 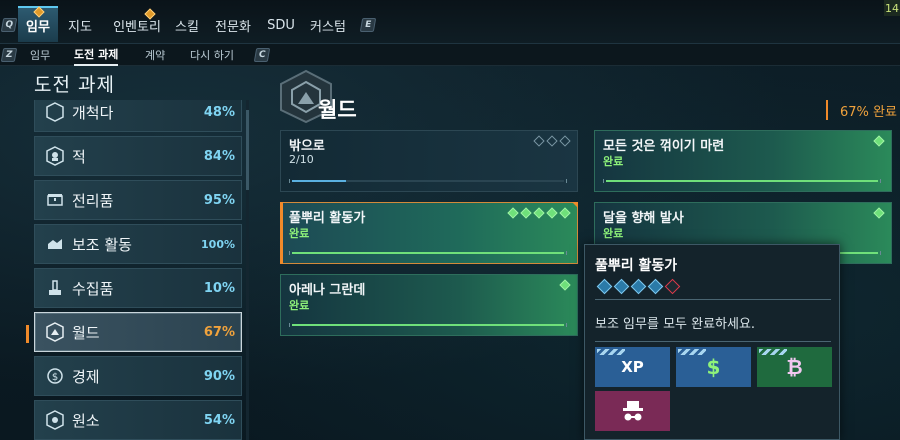 What do you see at coordinates (219, 420) in the screenshot?
I see `category-percent: 54%` at bounding box center [219, 420].